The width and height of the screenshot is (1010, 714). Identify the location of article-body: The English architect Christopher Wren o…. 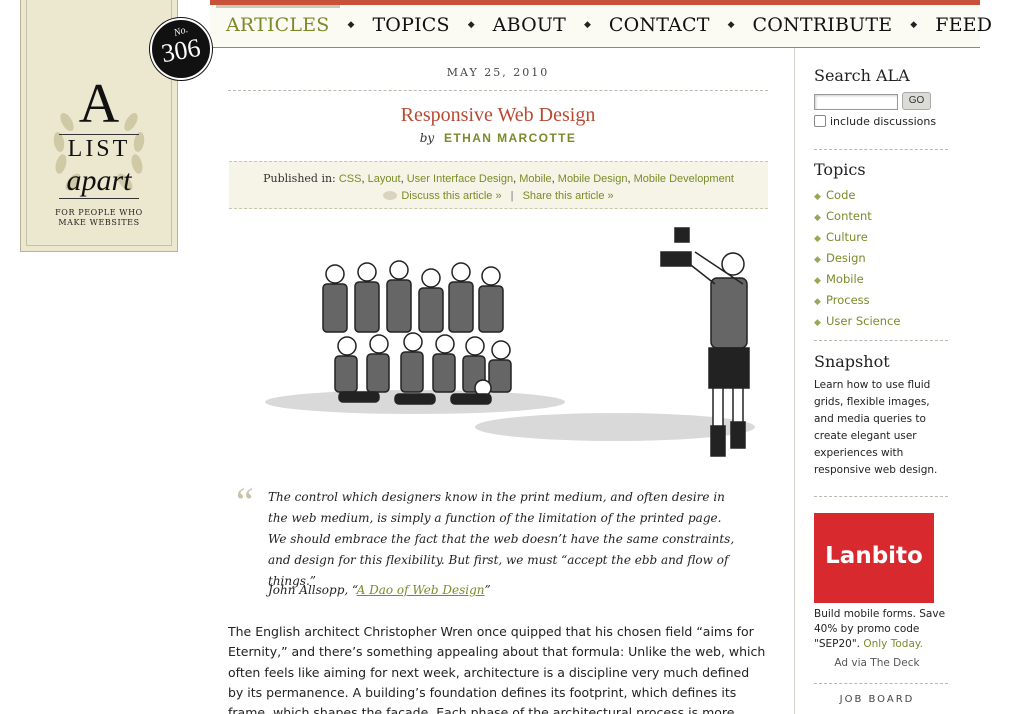
(497, 669).